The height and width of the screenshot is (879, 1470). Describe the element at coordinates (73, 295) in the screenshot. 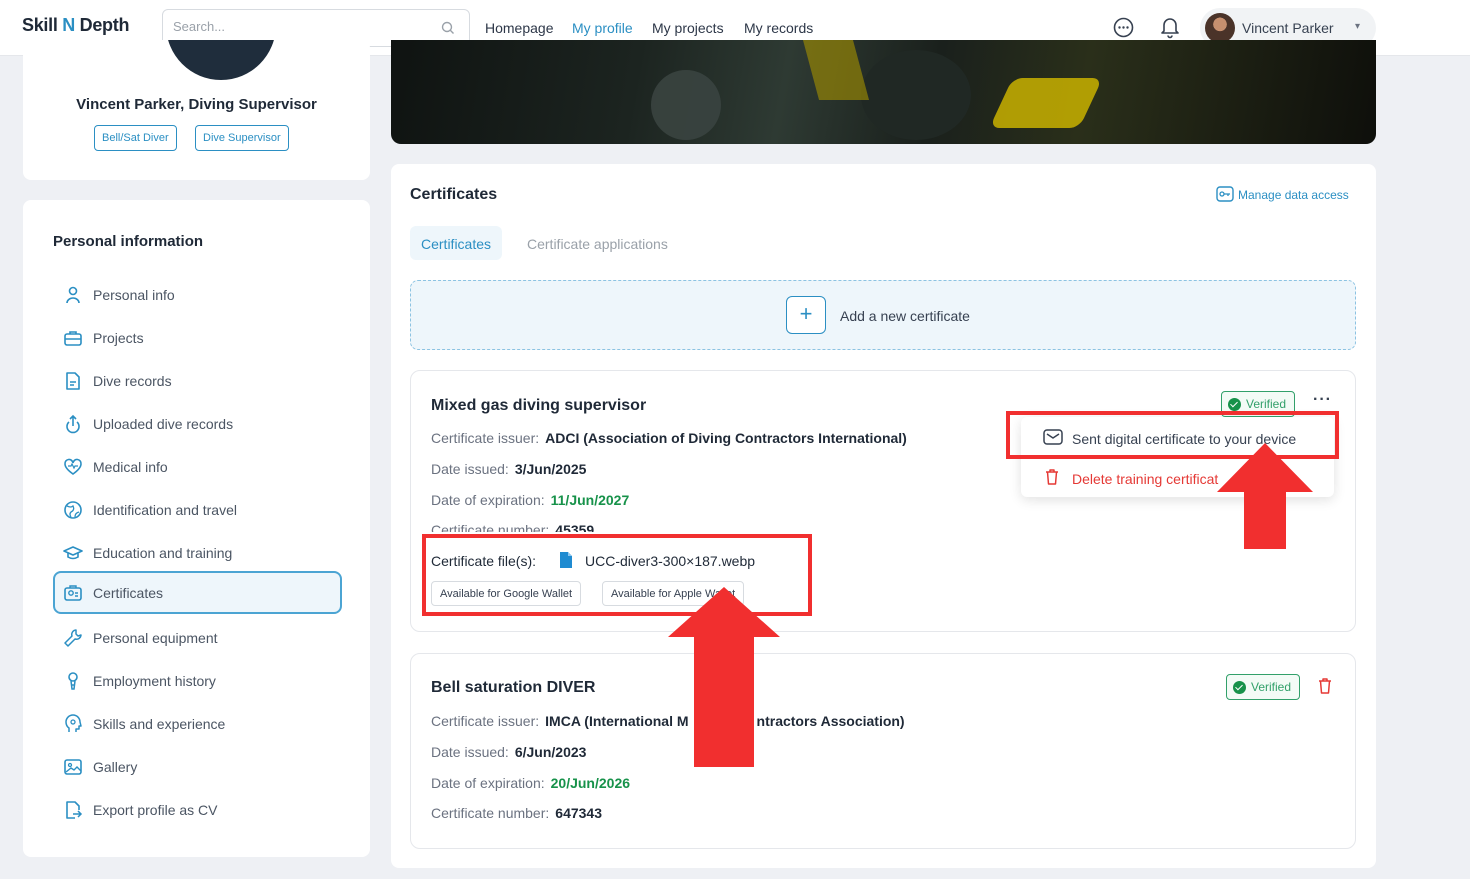

I see `person-icon` at that location.